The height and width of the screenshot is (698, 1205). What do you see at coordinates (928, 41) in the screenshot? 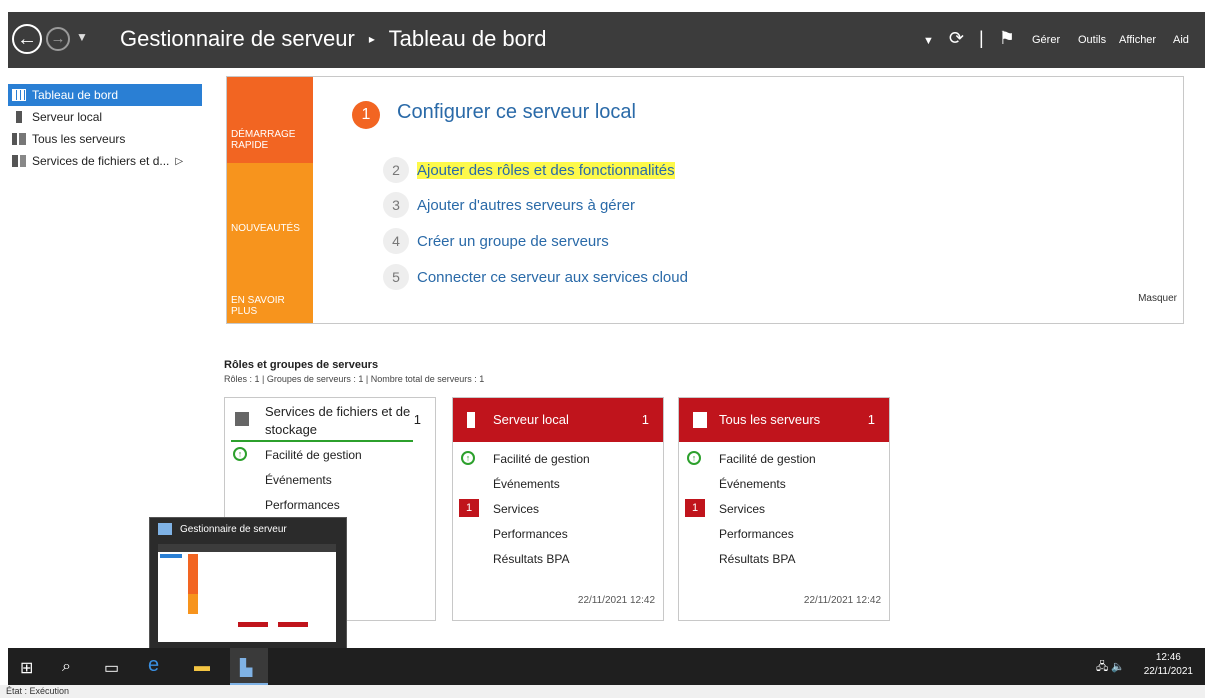
I see `dropdown-icon: ▼` at bounding box center [928, 41].